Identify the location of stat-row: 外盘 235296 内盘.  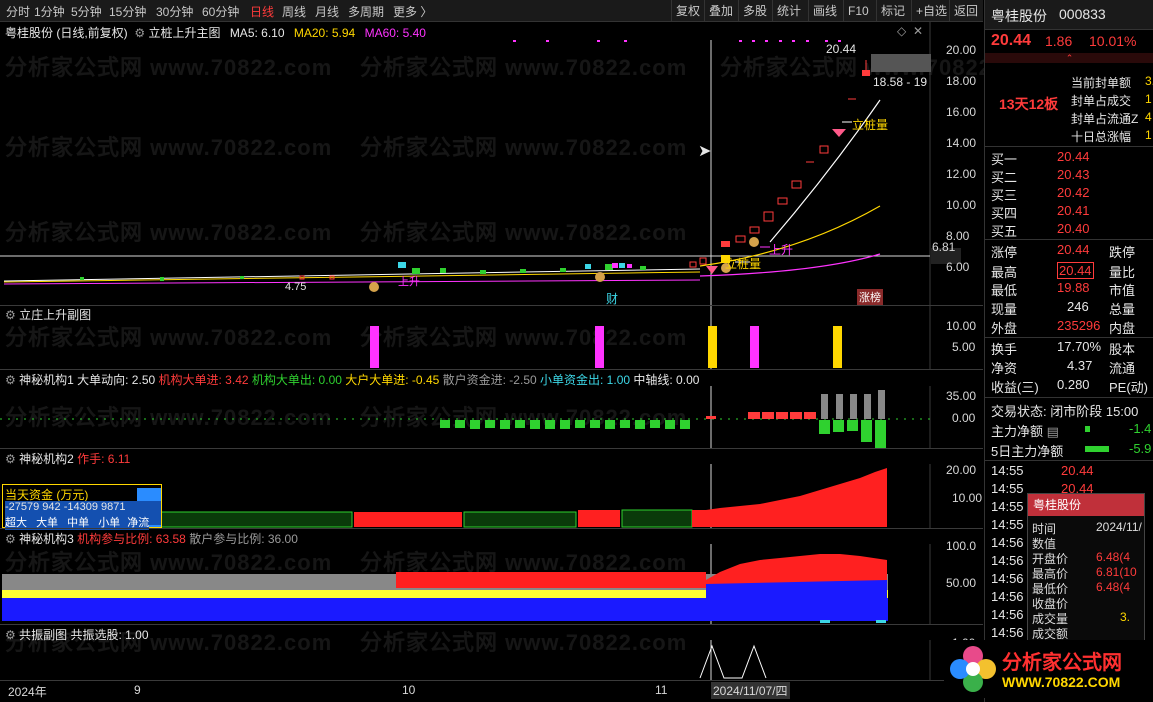
(1063, 327).